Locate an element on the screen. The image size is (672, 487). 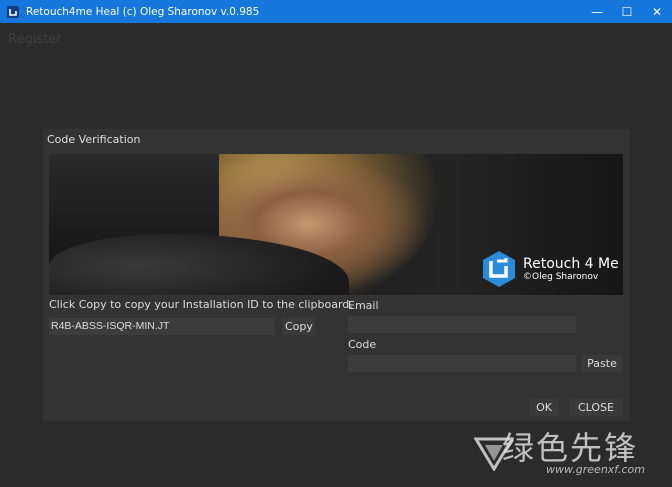
email-field is located at coordinates (462, 324).